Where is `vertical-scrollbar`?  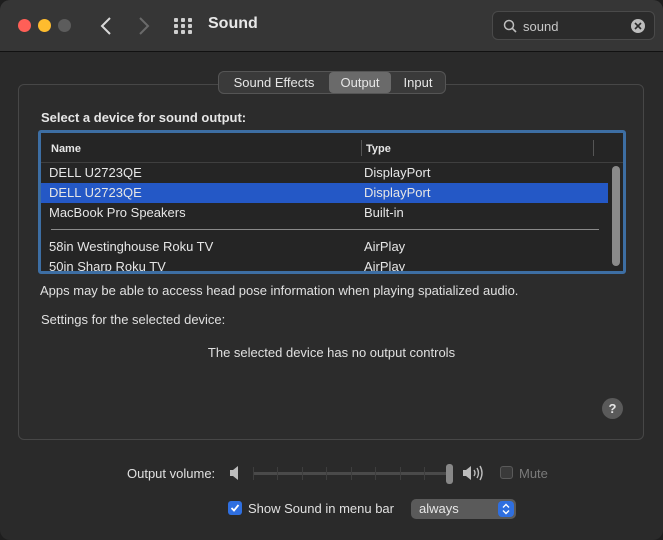
vertical-scrollbar is located at coordinates (616, 217).